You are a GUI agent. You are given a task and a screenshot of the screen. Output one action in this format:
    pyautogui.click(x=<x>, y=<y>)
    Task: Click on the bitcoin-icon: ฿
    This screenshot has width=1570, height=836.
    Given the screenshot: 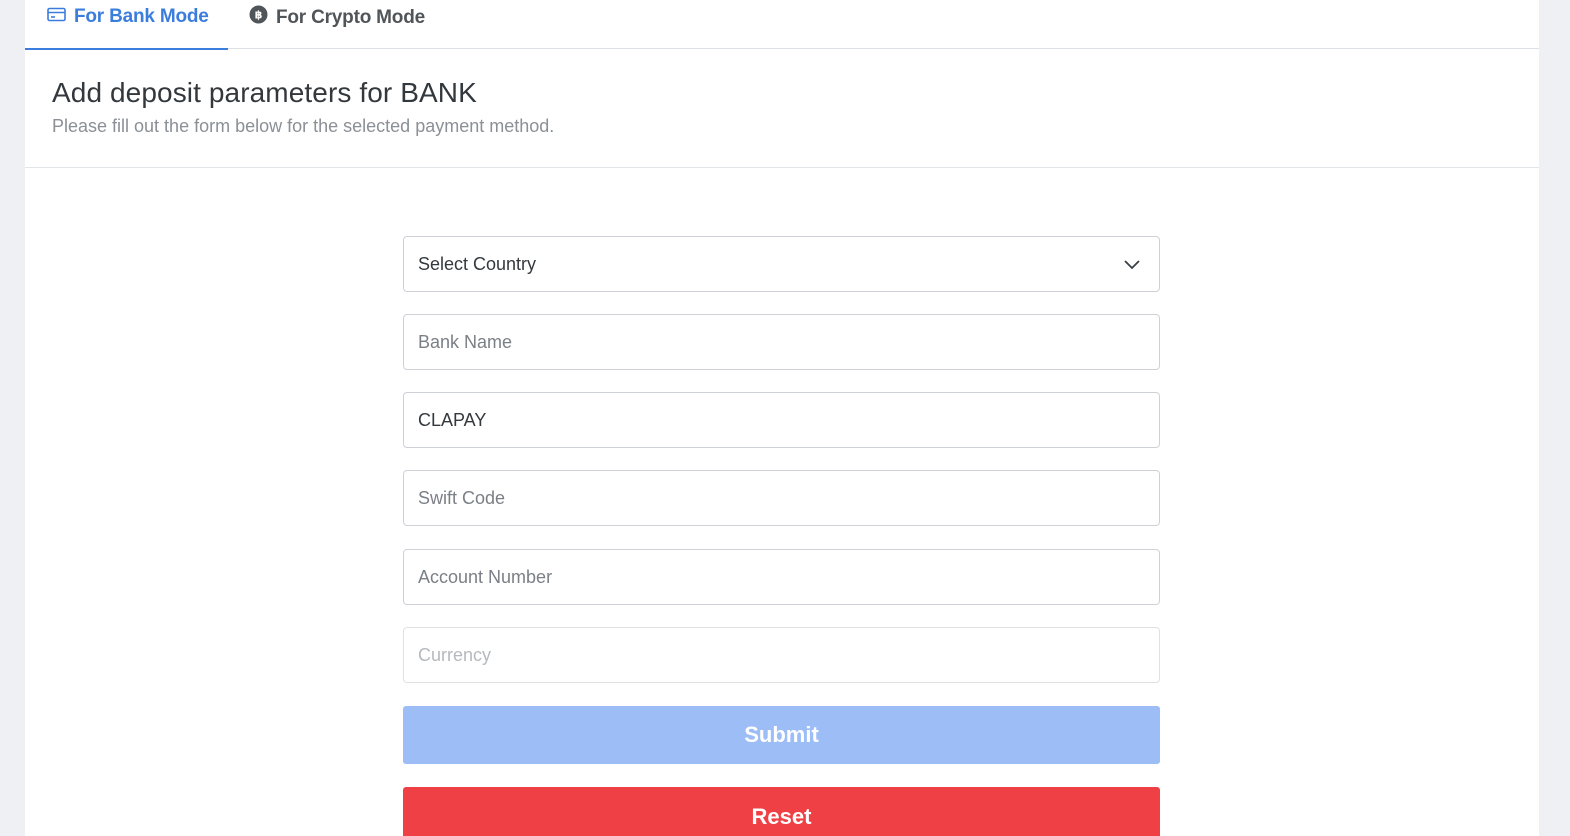 What is the action you would take?
    pyautogui.click(x=258, y=17)
    